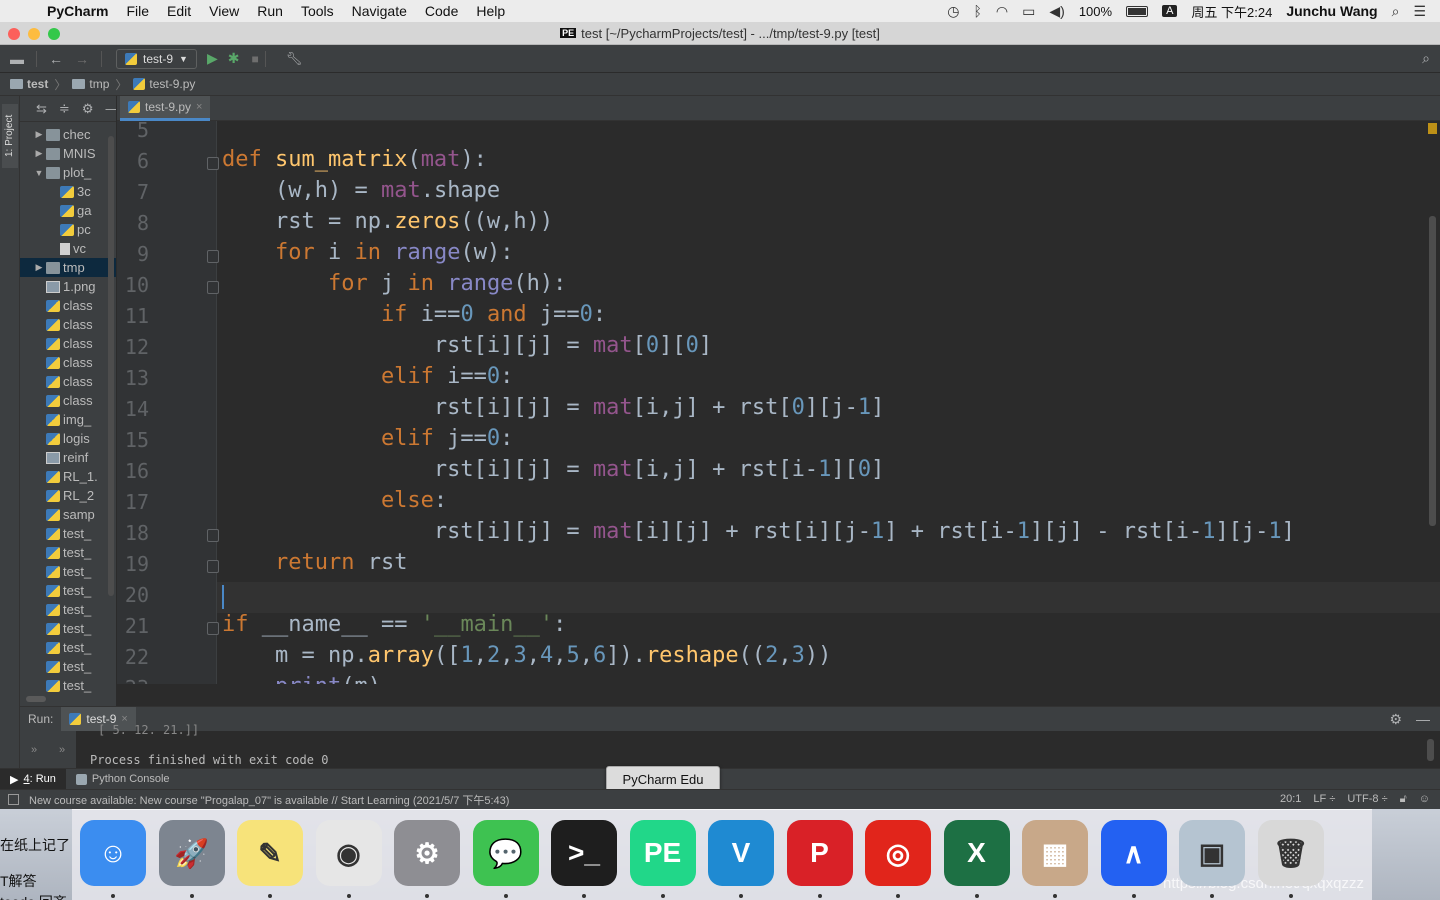 The height and width of the screenshot is (900, 1440). Describe the element at coordinates (68, 457) in the screenshot. I see `project-tree-item: reinf` at that location.